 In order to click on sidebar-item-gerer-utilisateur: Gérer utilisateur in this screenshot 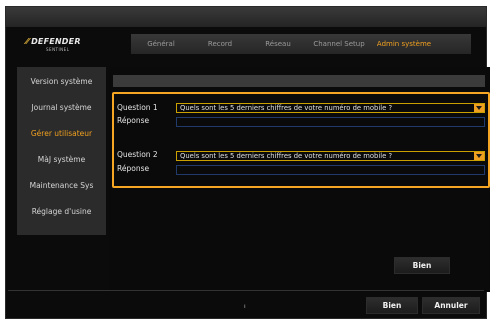, I will do `click(61, 133)`.